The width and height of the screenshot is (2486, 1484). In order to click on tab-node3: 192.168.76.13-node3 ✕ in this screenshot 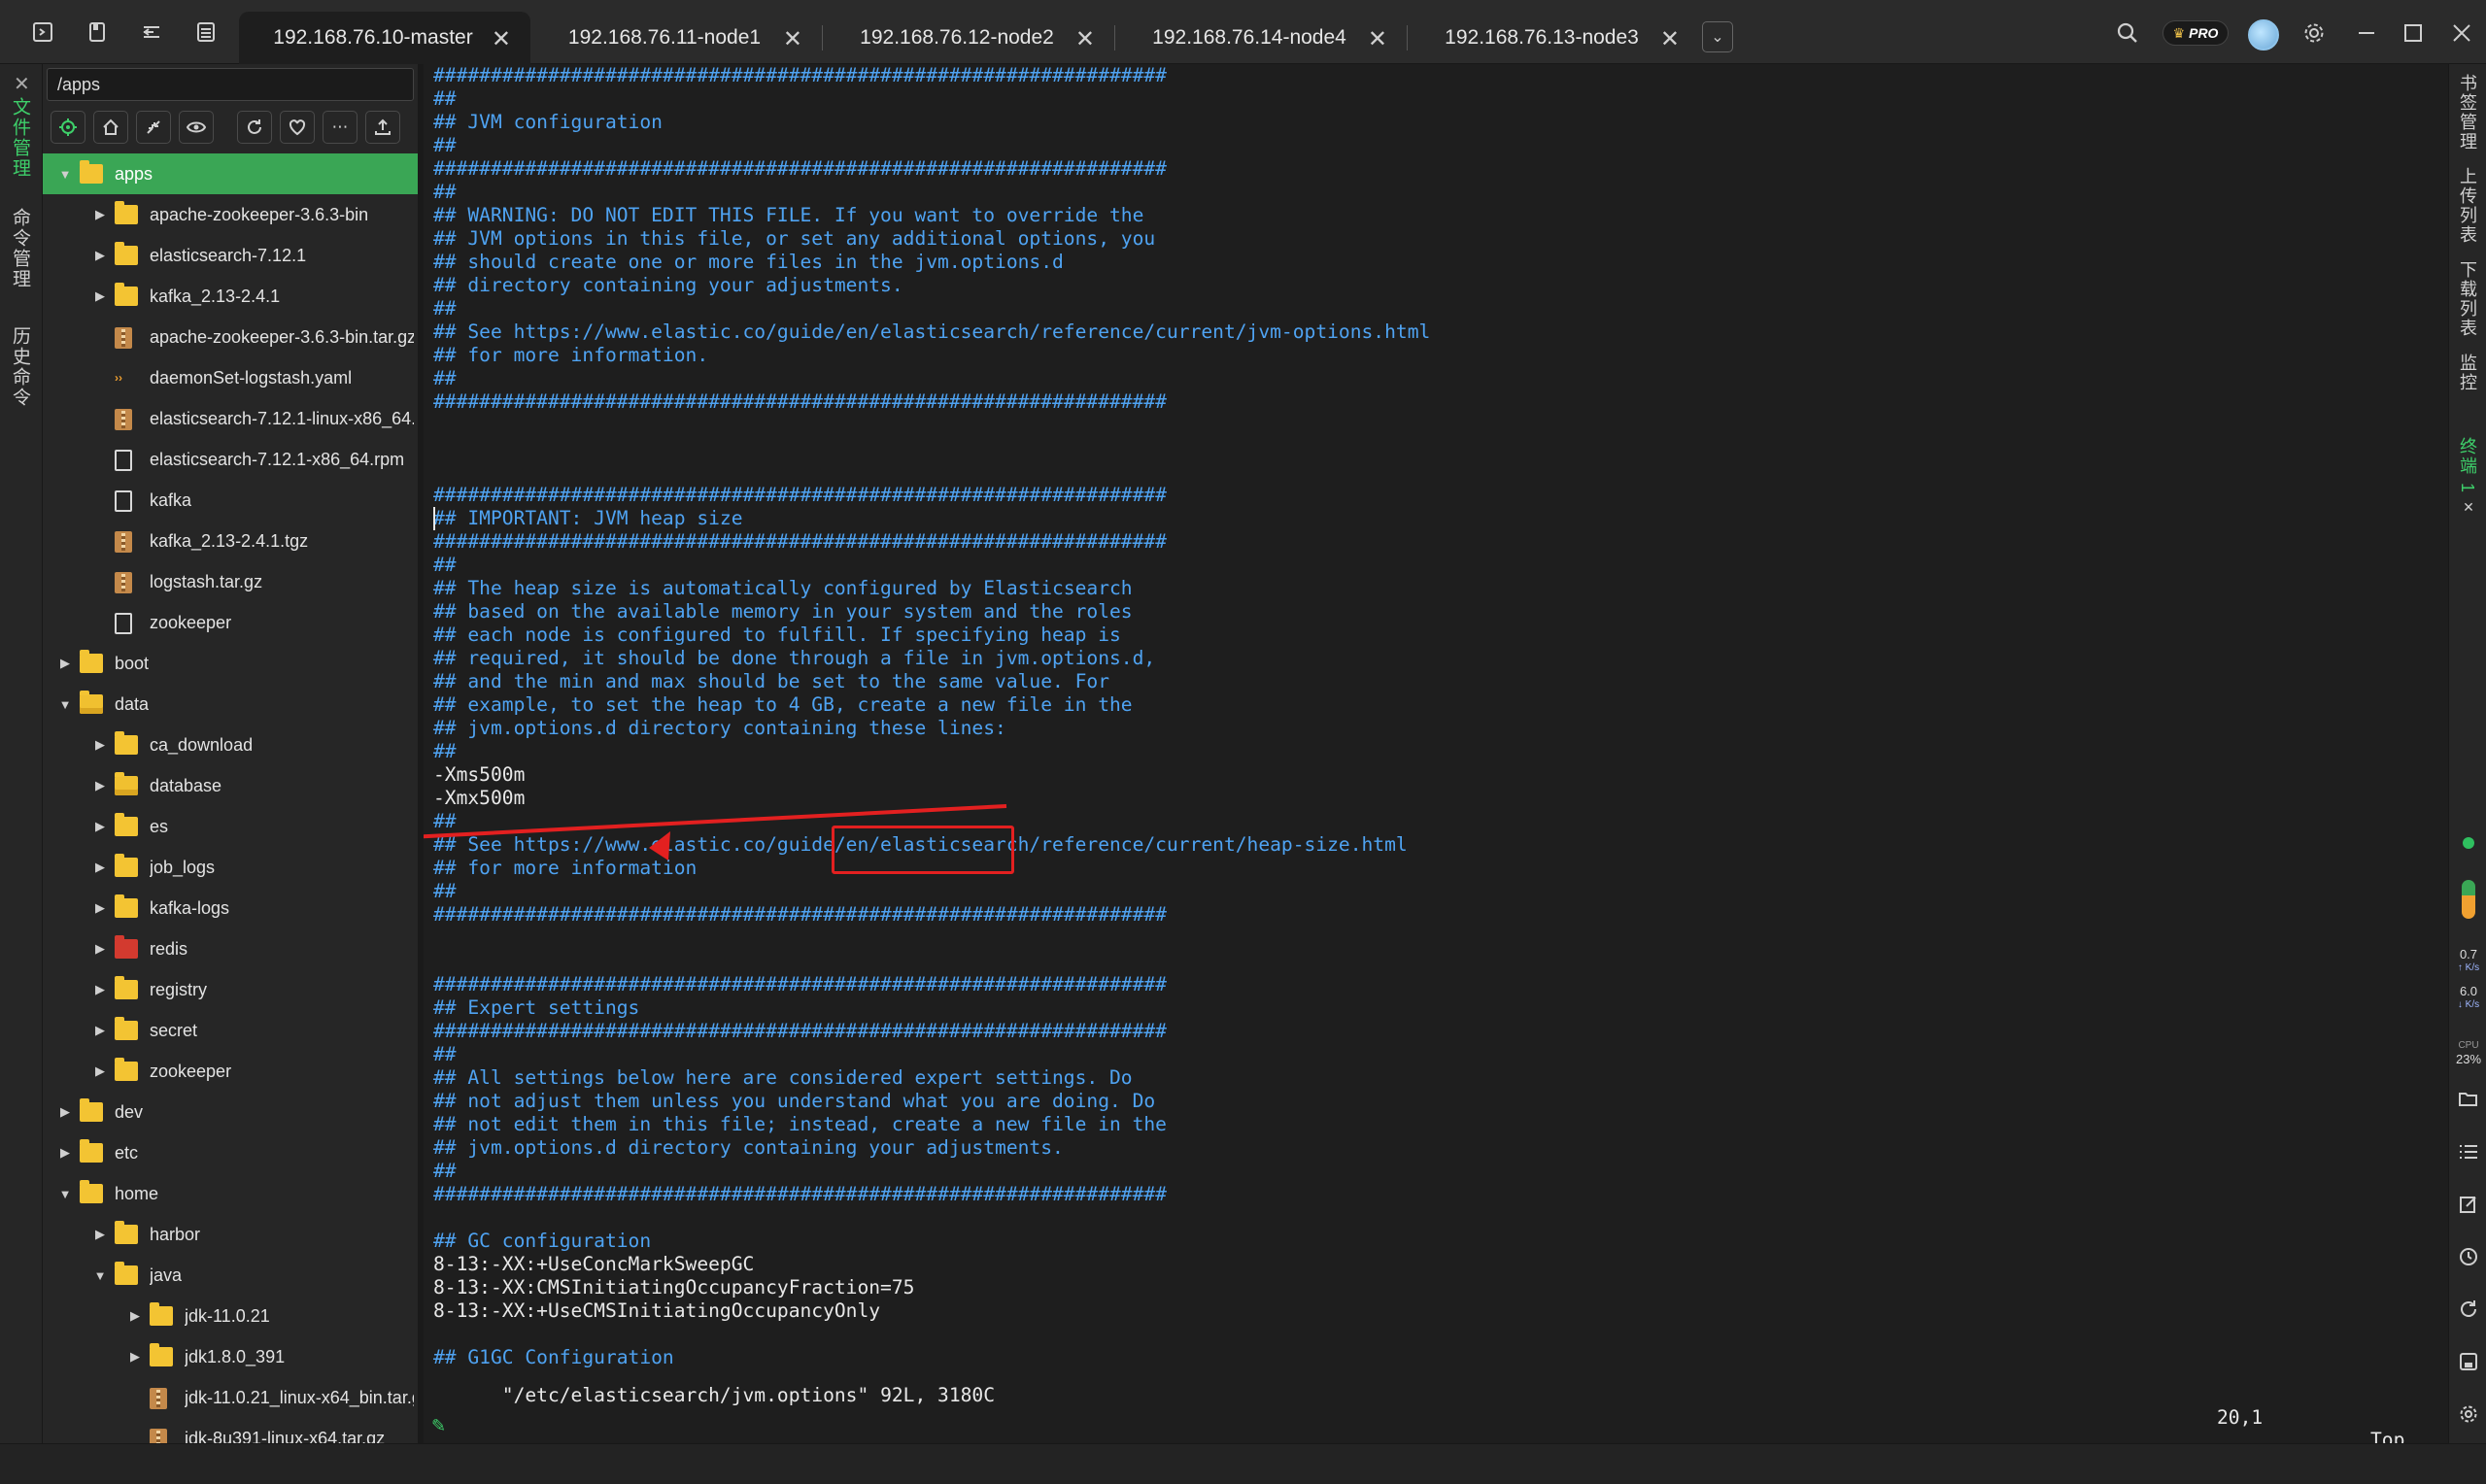, I will do `click(1553, 38)`.